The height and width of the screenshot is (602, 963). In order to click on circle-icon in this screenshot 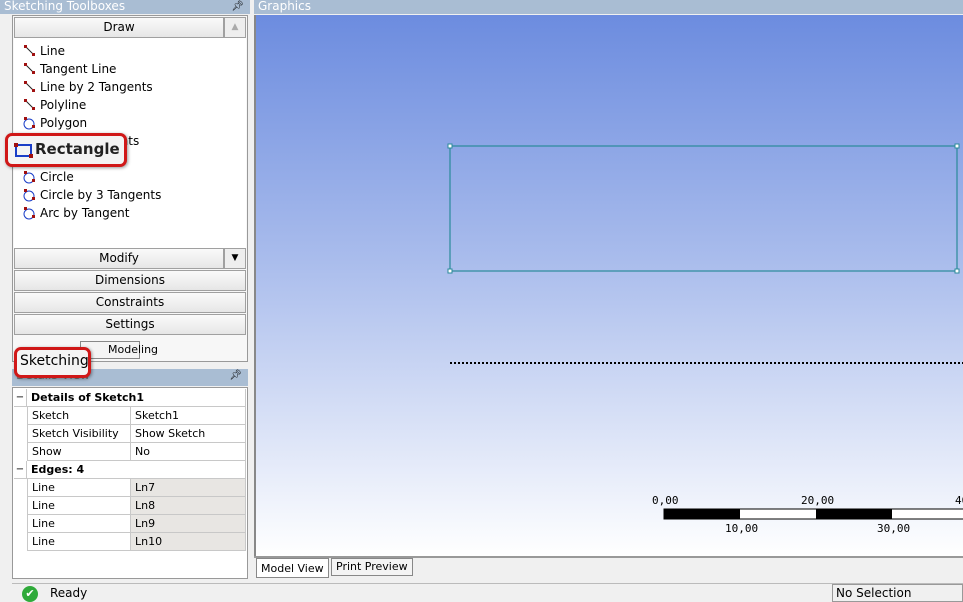, I will do `click(29, 177)`.